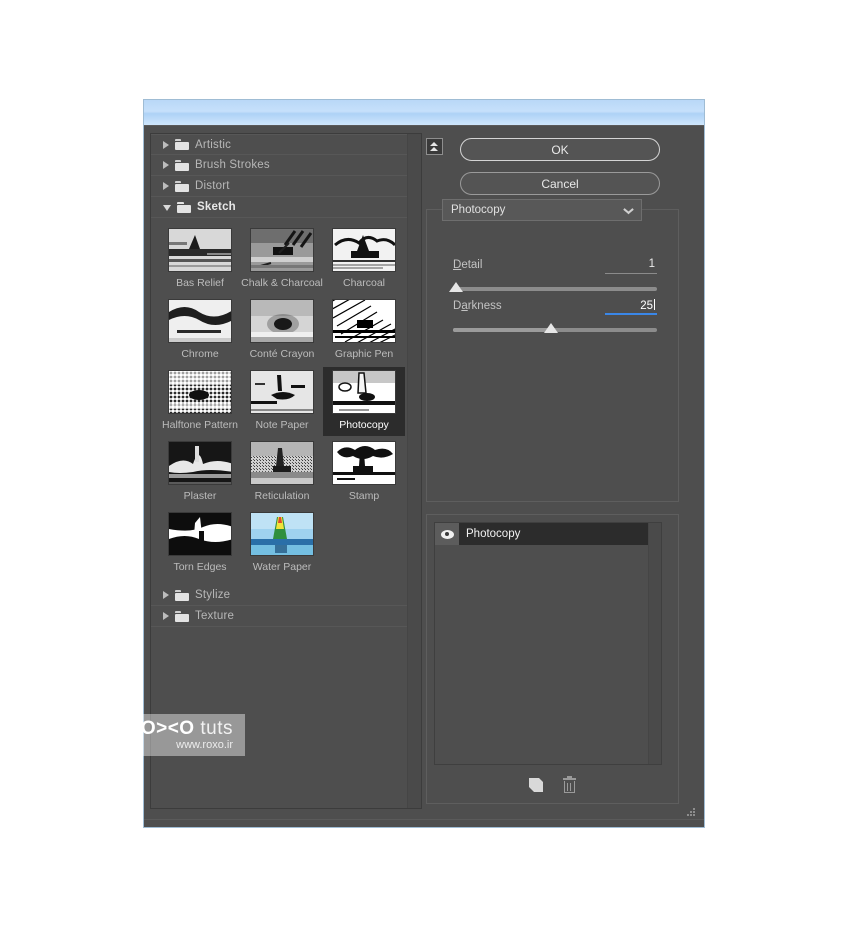 Image resolution: width=850 pixels, height=928 pixels. Describe the element at coordinates (478, 210) in the screenshot. I see `filter-select-value: Photocopy` at that location.